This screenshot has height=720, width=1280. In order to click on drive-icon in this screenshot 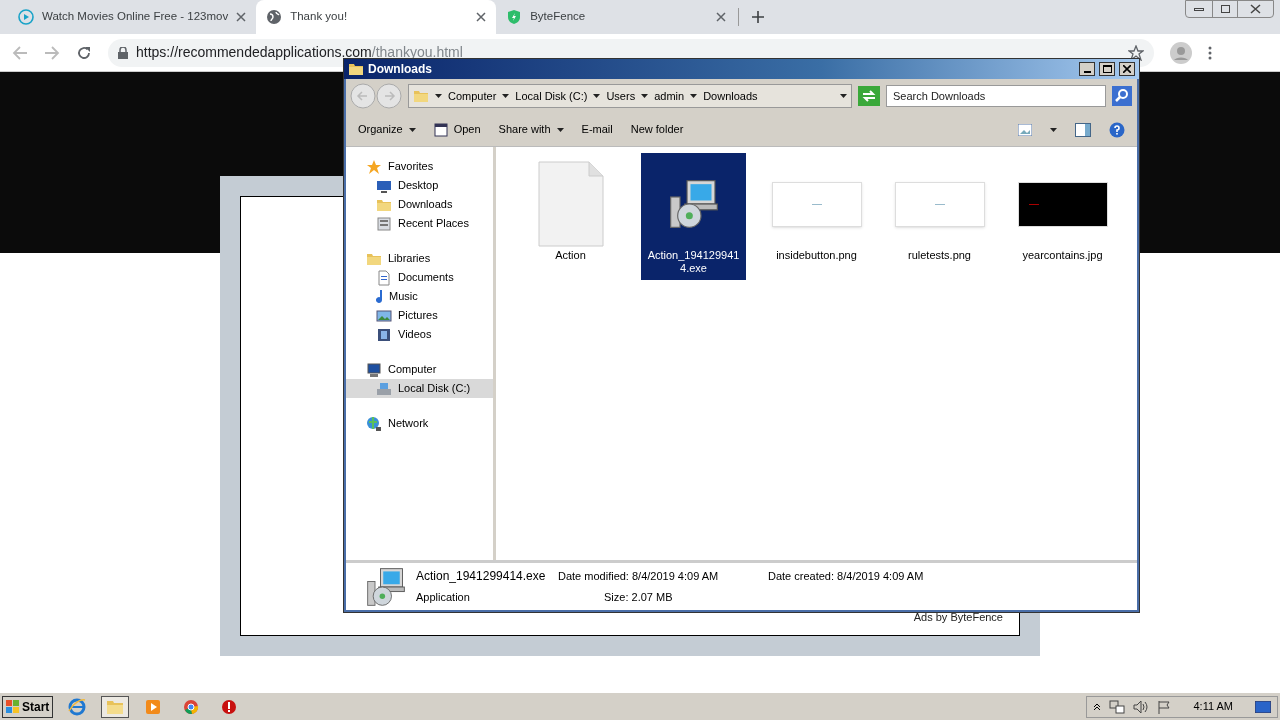, I will do `click(384, 388)`.